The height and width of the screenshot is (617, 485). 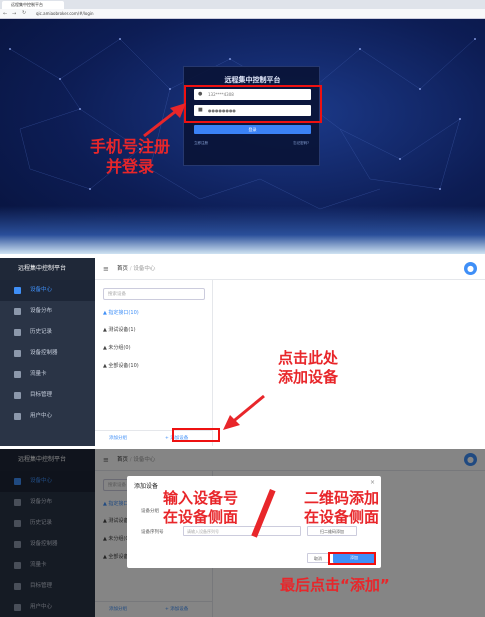 I want to click on target-icon, so click(x=17, y=395).